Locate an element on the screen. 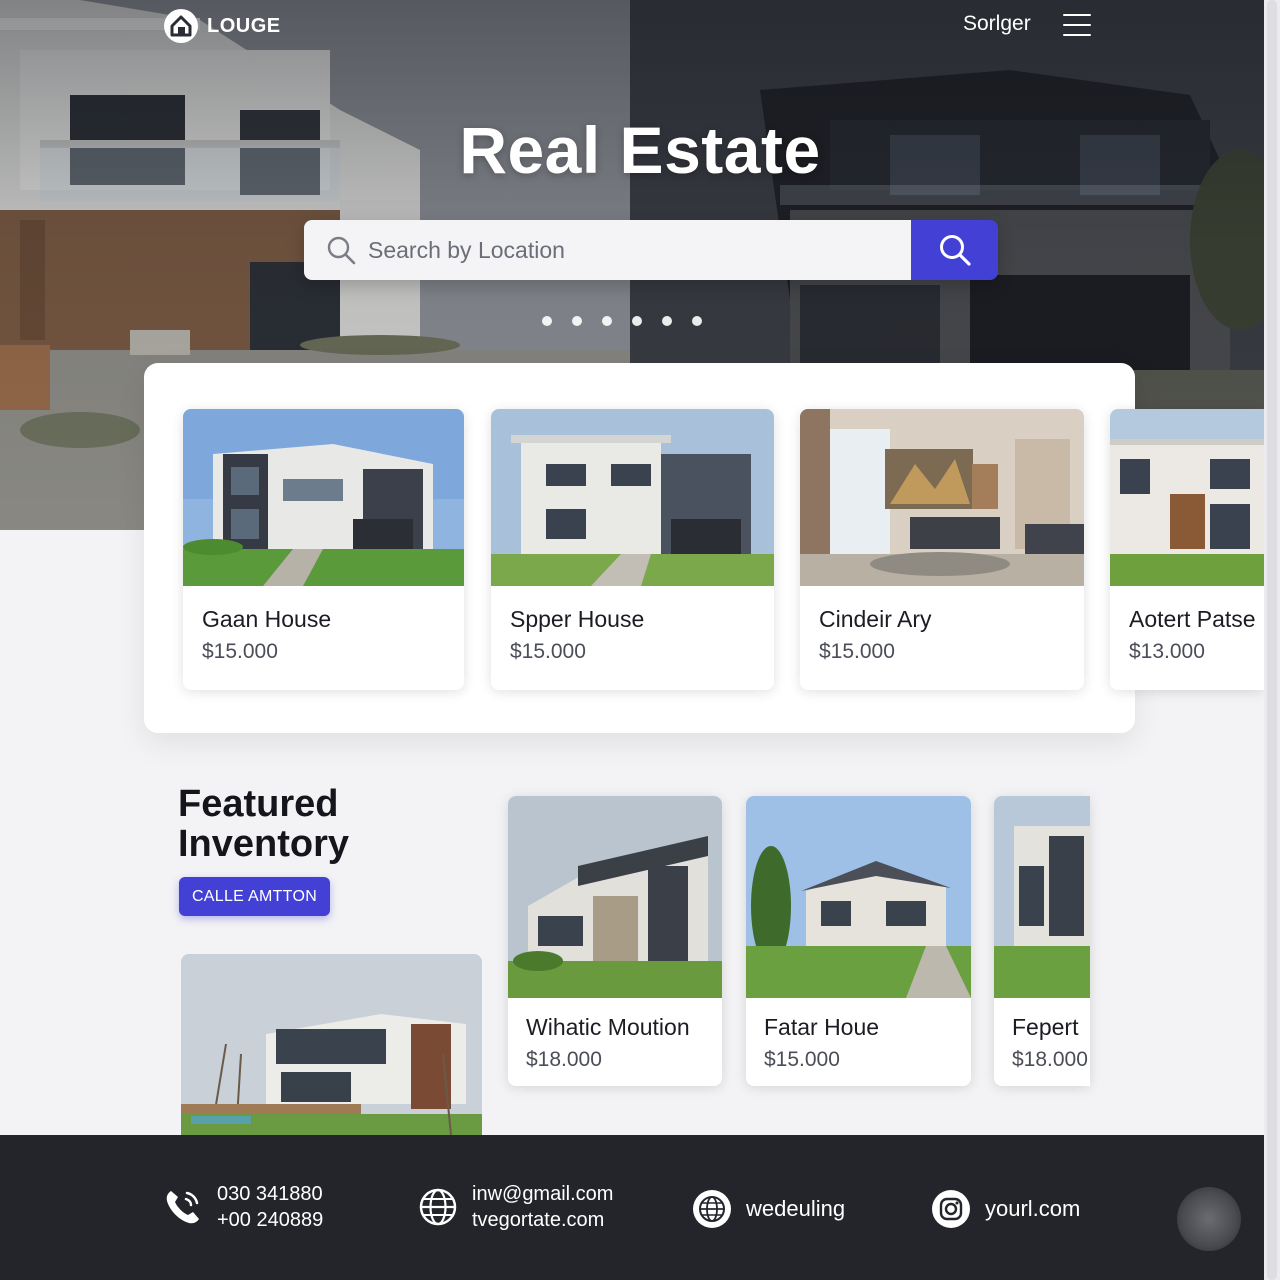  listing-name: Cindeir Ary is located at coordinates (875, 619).